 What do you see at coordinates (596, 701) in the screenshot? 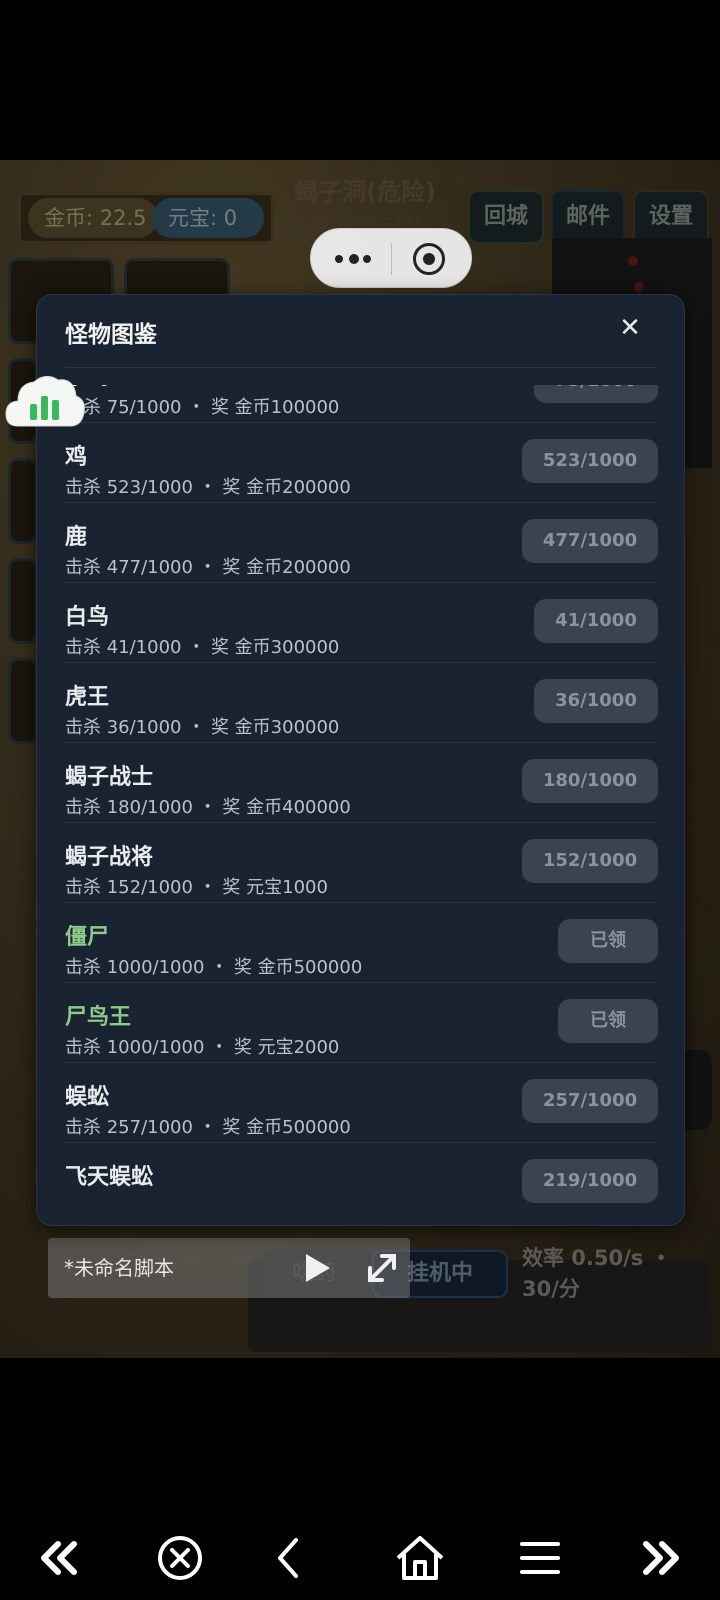
I see `claim-progress-button: 36/1000` at bounding box center [596, 701].